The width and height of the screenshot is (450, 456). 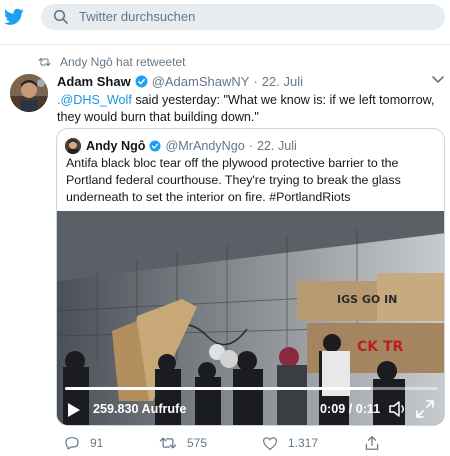 I want to click on quoted-author-name: Andy Ngô, so click(x=115, y=146).